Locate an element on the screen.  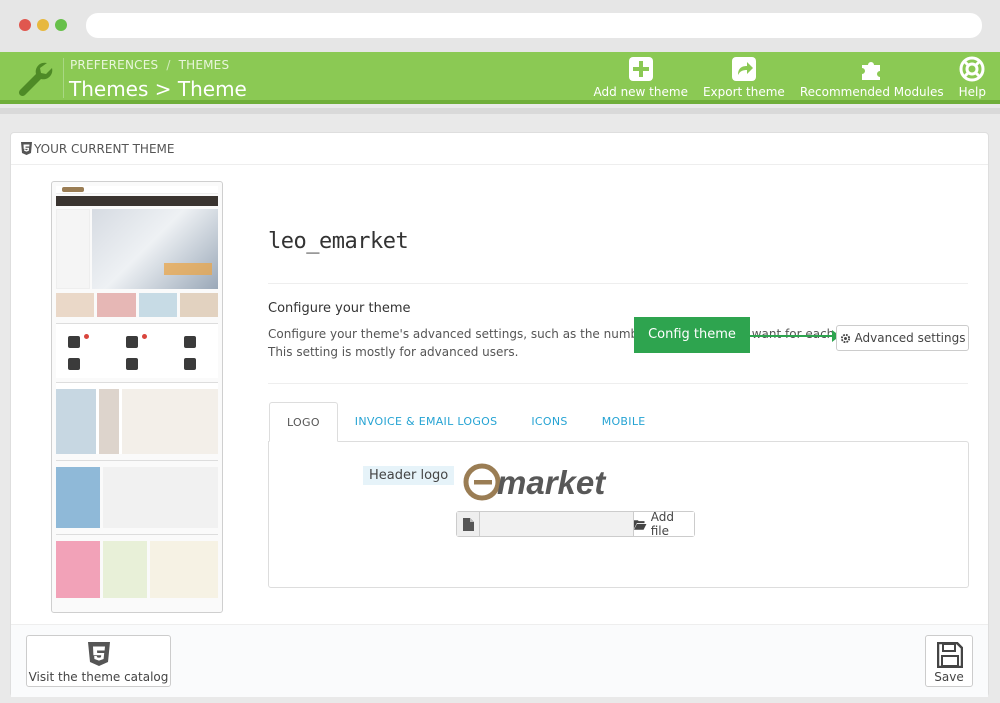
add-new-theme-label: Add new theme is located at coordinates (640, 92).